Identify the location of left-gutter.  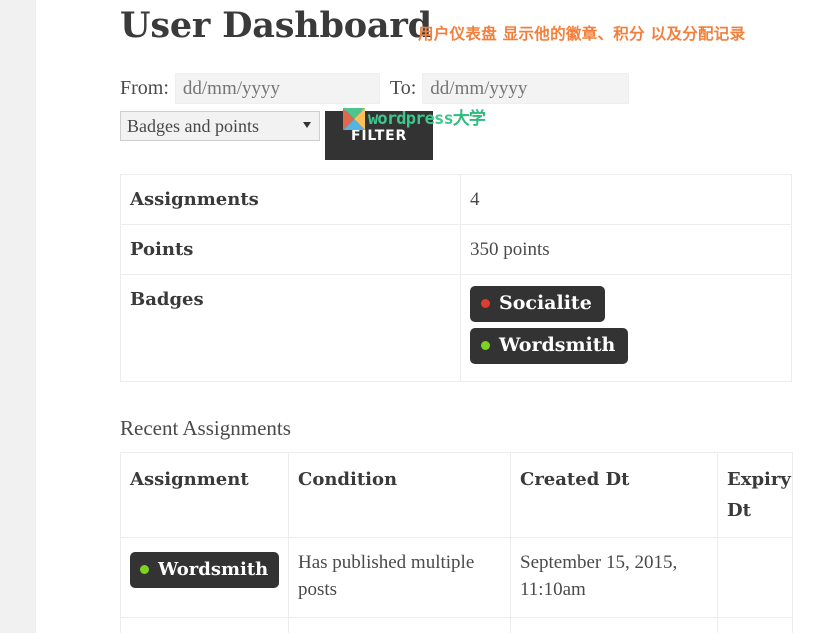
(18, 316).